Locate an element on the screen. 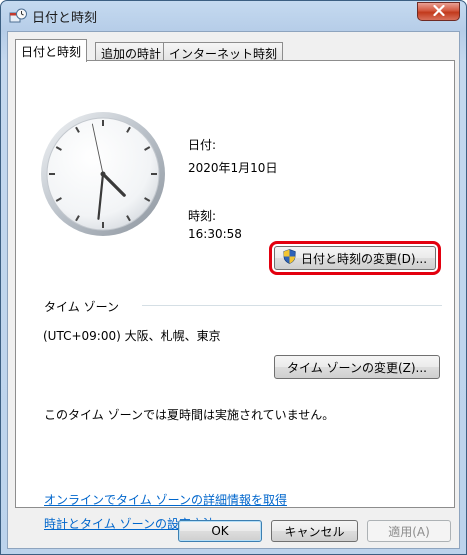  cancel-button: キャンセル is located at coordinates (314, 531).